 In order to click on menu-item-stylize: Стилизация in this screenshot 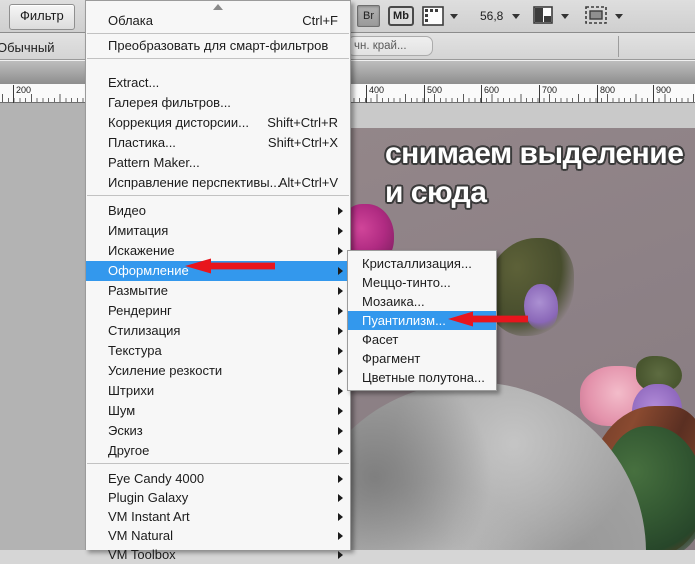, I will do `click(218, 331)`.